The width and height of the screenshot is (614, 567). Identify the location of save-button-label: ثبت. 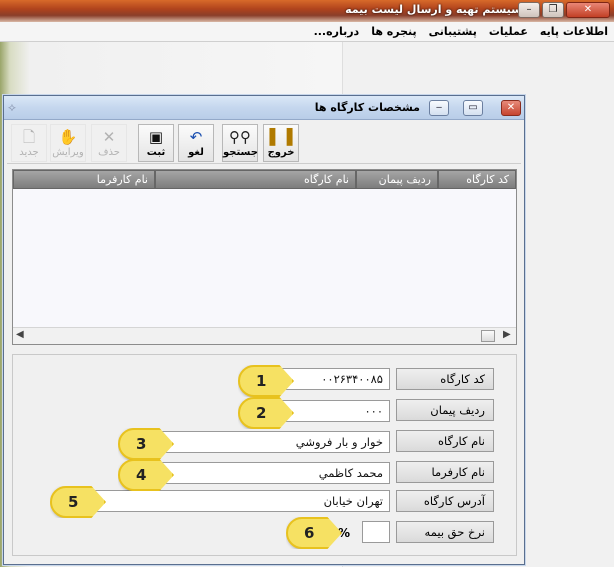
(156, 152).